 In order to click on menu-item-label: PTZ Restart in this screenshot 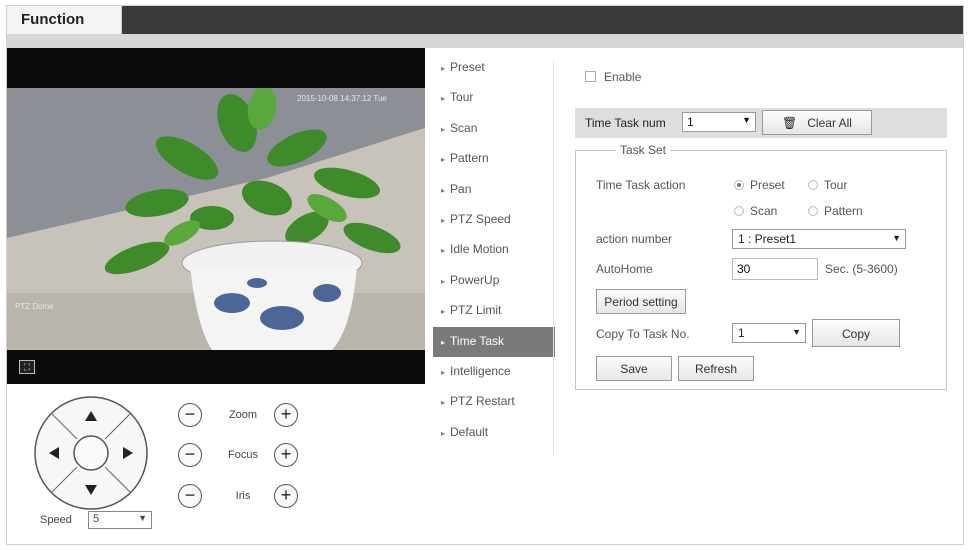, I will do `click(482, 401)`.